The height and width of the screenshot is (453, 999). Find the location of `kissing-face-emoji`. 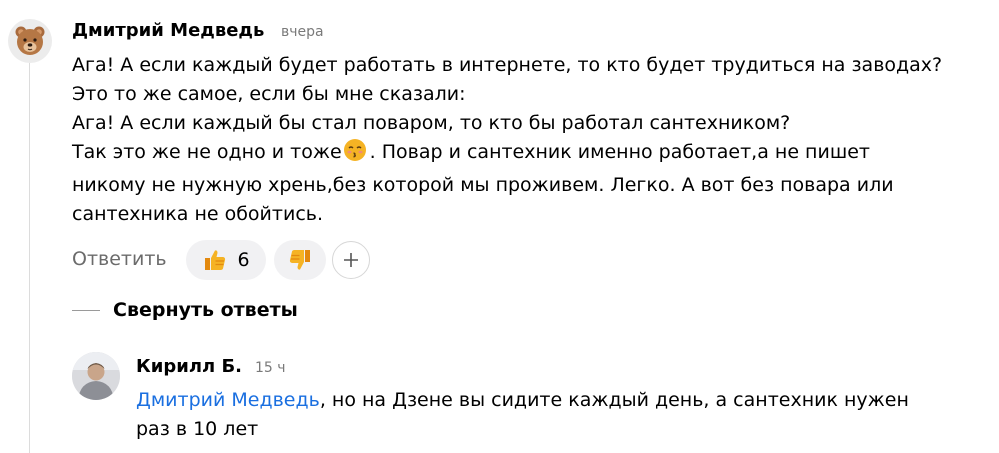

kissing-face-emoji is located at coordinates (355, 154).